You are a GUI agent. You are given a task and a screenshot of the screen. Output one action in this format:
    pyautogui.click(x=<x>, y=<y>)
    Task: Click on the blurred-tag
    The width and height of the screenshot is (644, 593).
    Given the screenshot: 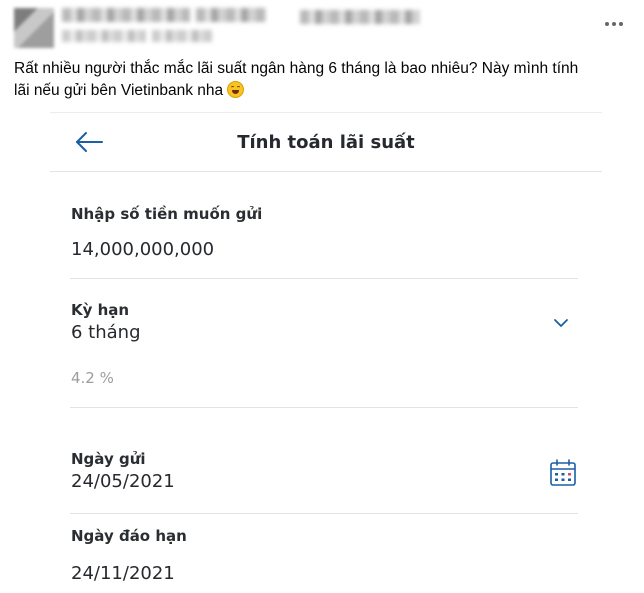 What is the action you would take?
    pyautogui.click(x=360, y=17)
    